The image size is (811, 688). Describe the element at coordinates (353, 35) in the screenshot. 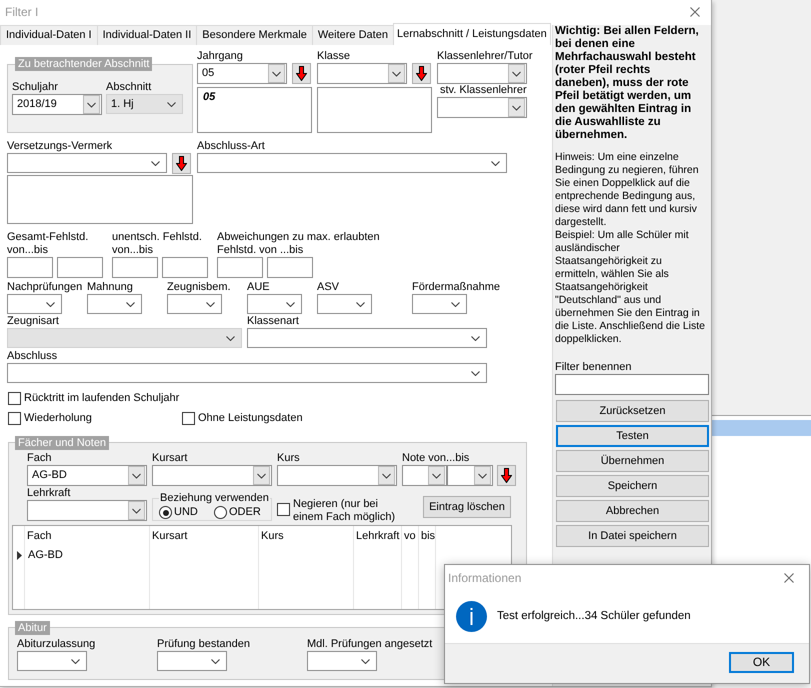

I see `tab: Weitere Daten` at that location.